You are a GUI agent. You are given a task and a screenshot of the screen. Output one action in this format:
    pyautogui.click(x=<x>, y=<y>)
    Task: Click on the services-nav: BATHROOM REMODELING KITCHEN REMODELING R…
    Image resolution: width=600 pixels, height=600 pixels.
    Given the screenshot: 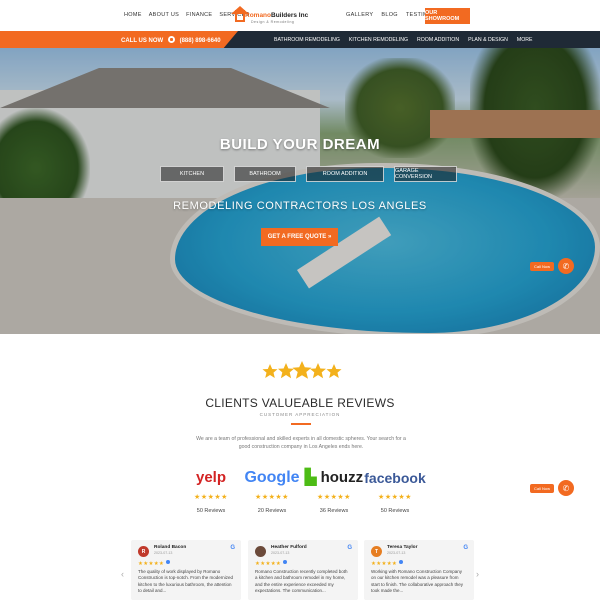 What is the action you would take?
    pyautogui.click(x=403, y=40)
    